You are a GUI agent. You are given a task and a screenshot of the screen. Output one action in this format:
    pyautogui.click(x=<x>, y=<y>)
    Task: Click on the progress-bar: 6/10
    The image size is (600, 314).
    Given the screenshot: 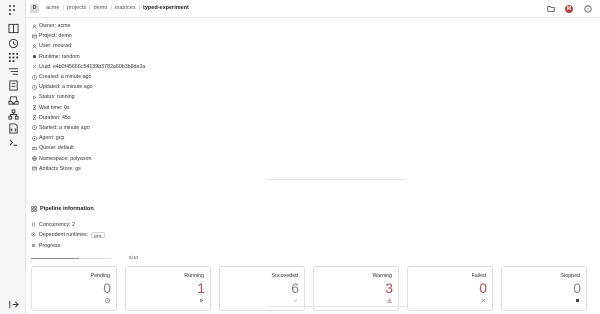 What is the action you would take?
    pyautogui.click(x=84, y=255)
    